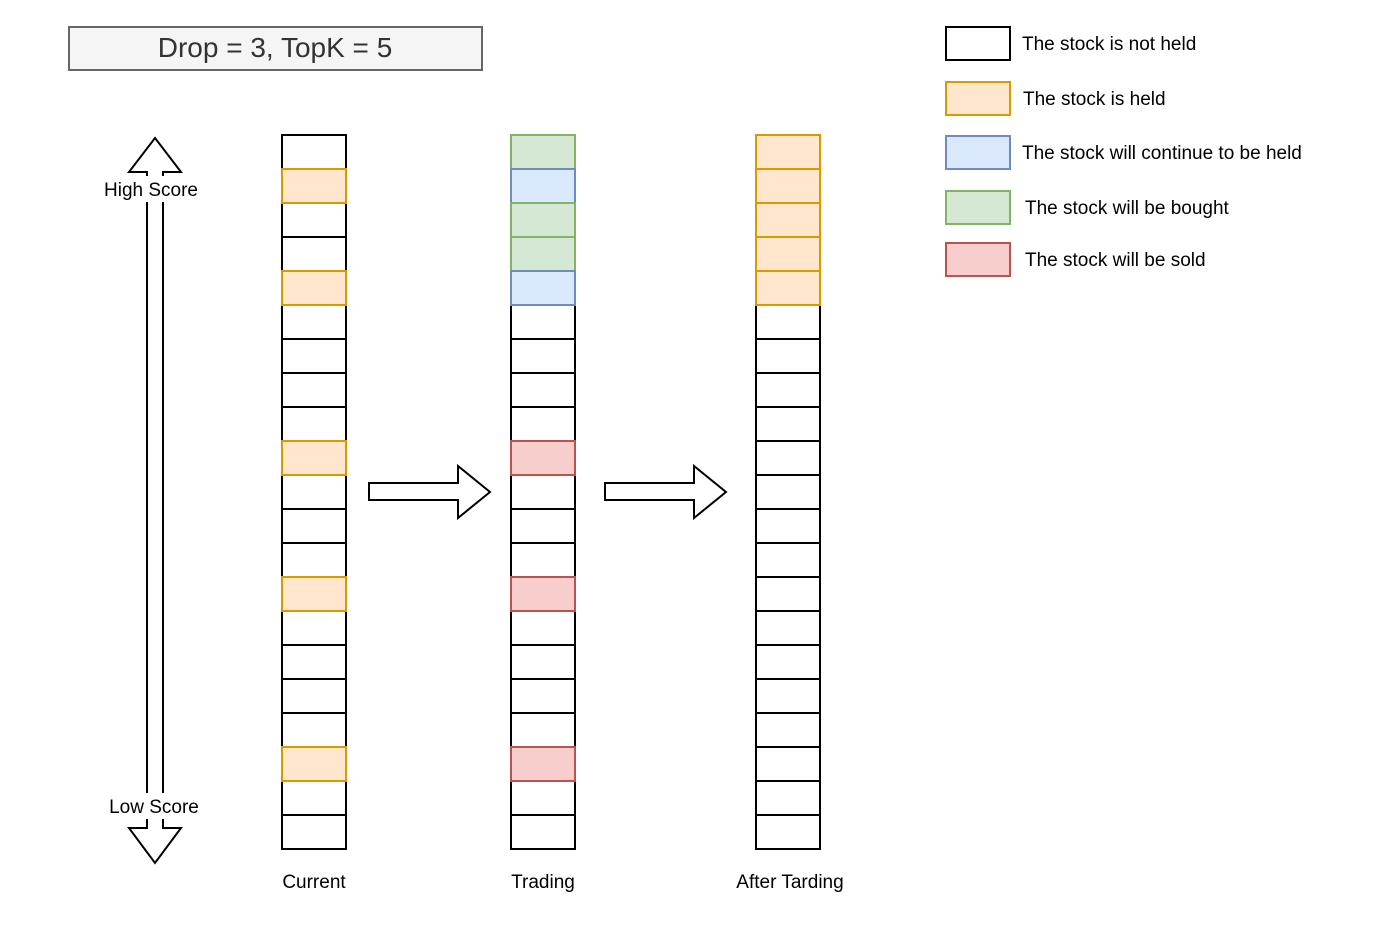 Image resolution: width=1400 pixels, height=950 pixels. I want to click on stock-column-current: Current, so click(314, 513).